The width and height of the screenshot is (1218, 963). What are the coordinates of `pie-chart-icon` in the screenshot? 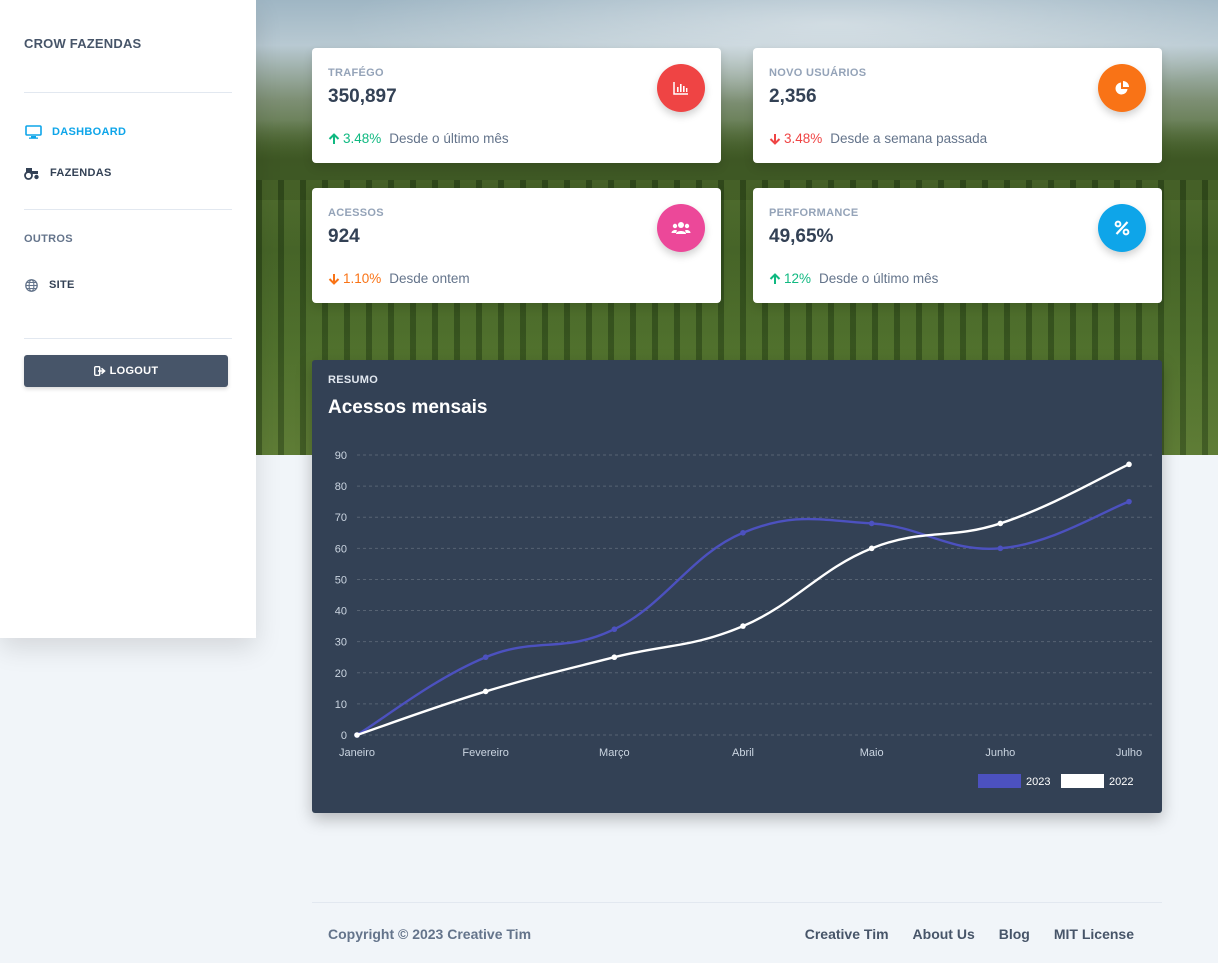 It's located at (1122, 88).